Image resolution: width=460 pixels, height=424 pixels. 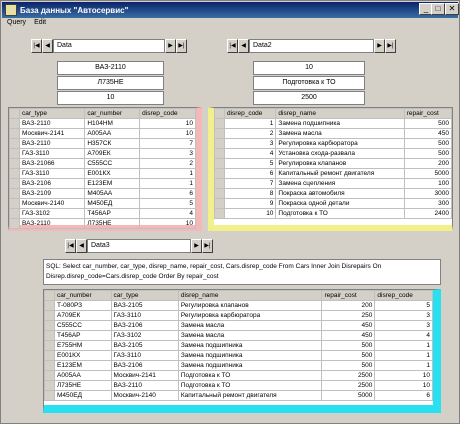 I want to click on table-row: Москвич-2141 А005АА 10, so click(x=102, y=133).